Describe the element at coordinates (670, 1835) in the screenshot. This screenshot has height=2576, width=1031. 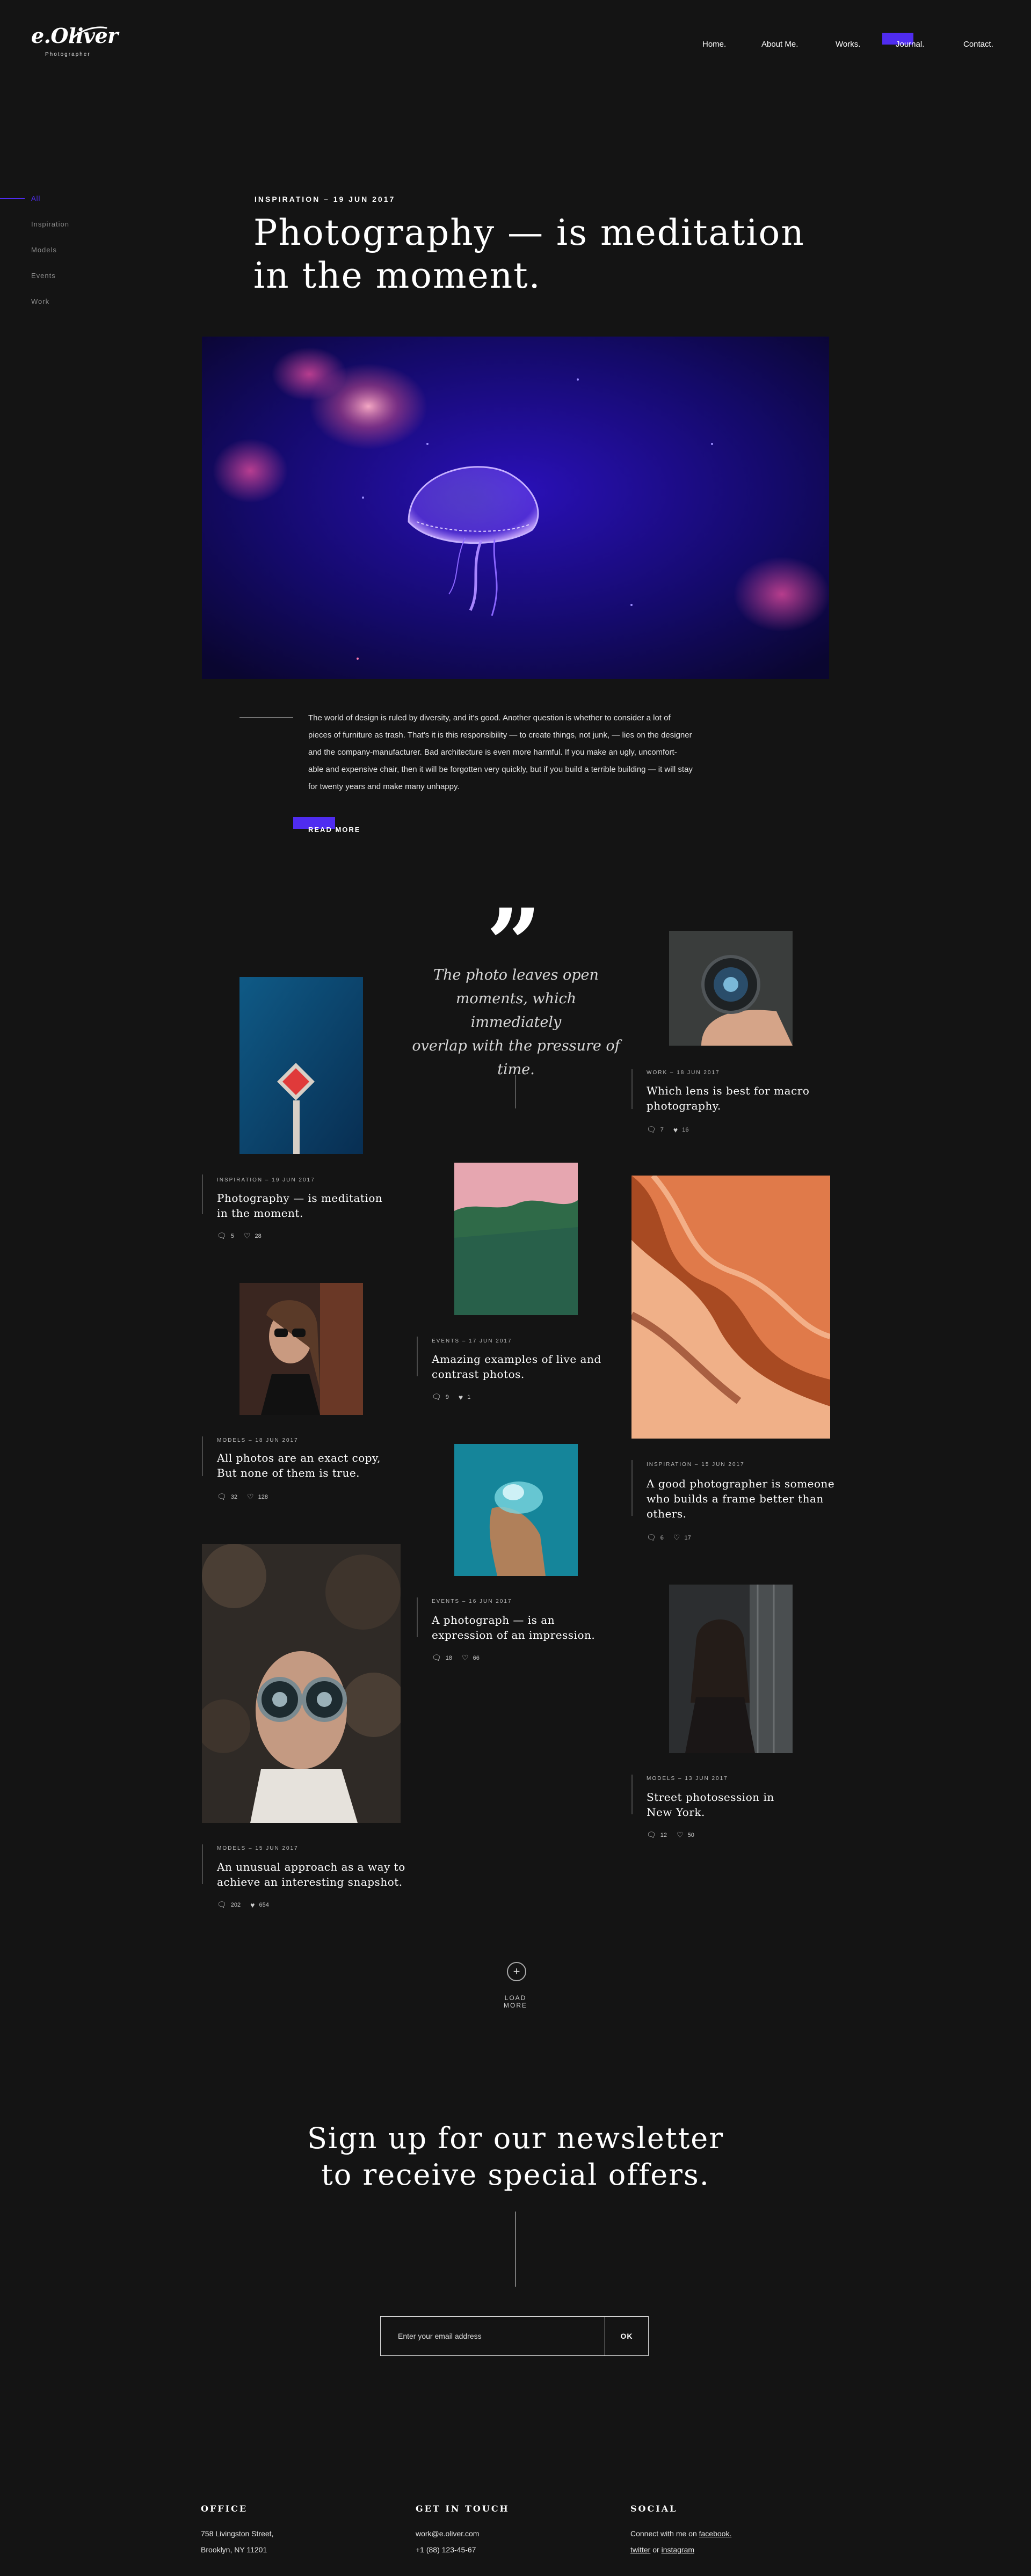
I see `post-stats: 🗨 12 ♡ 50` at that location.